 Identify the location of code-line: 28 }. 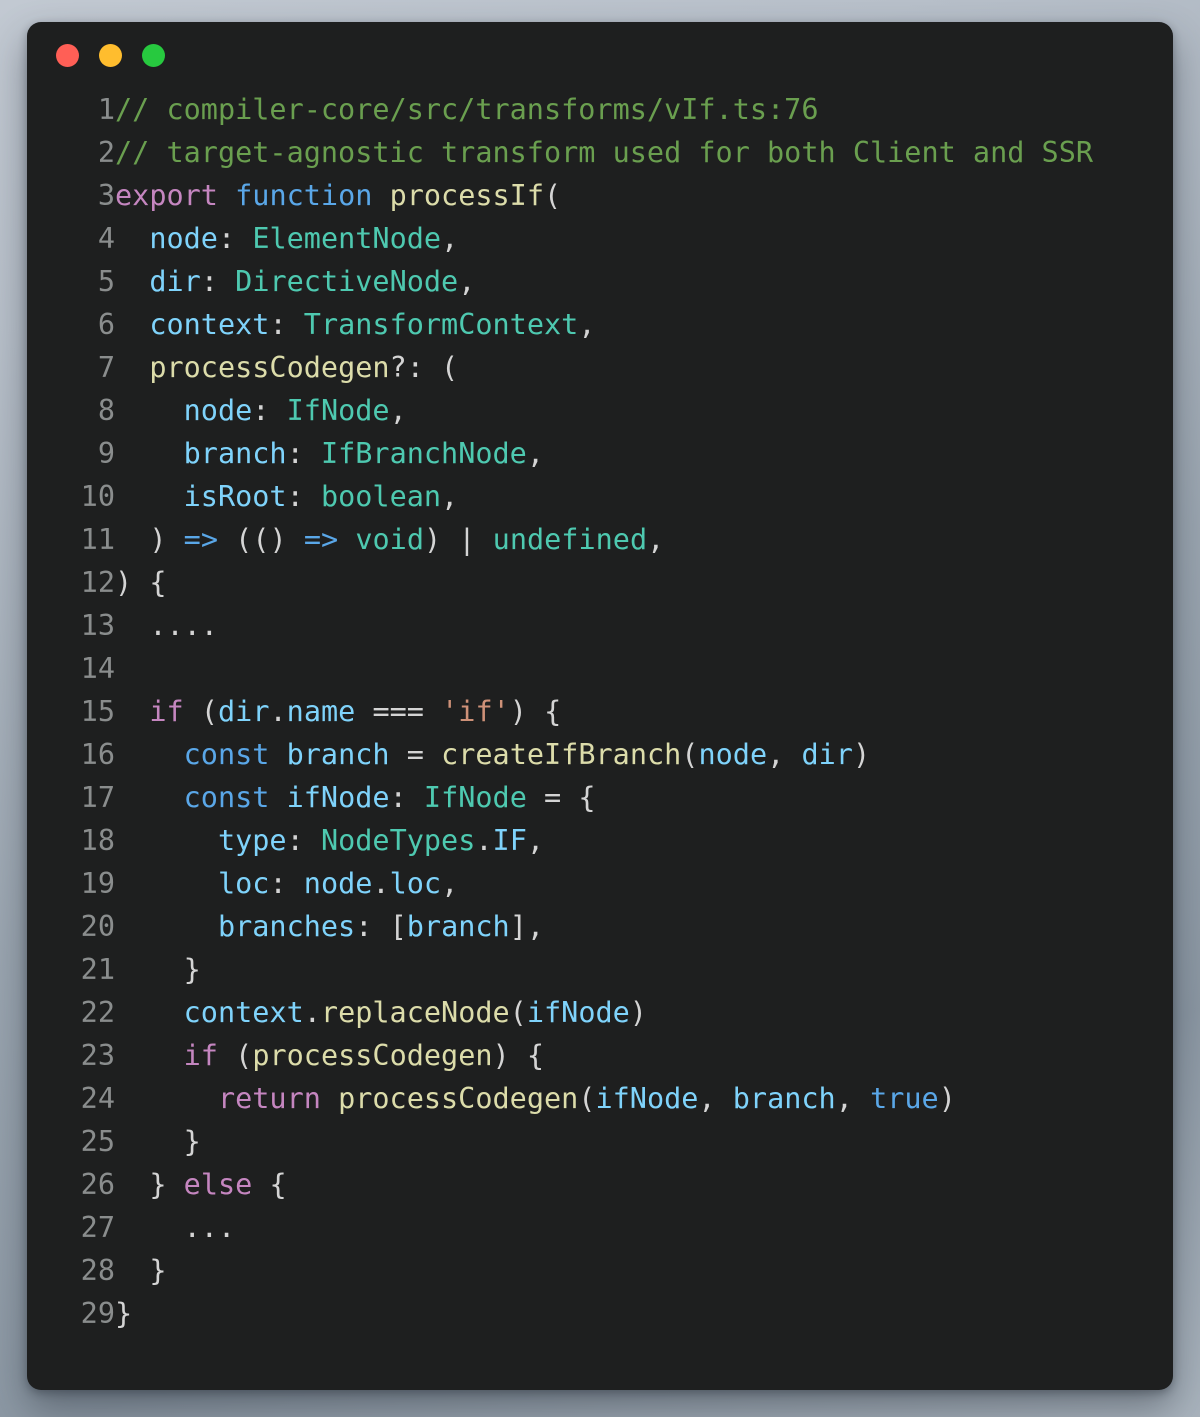
(560, 1270).